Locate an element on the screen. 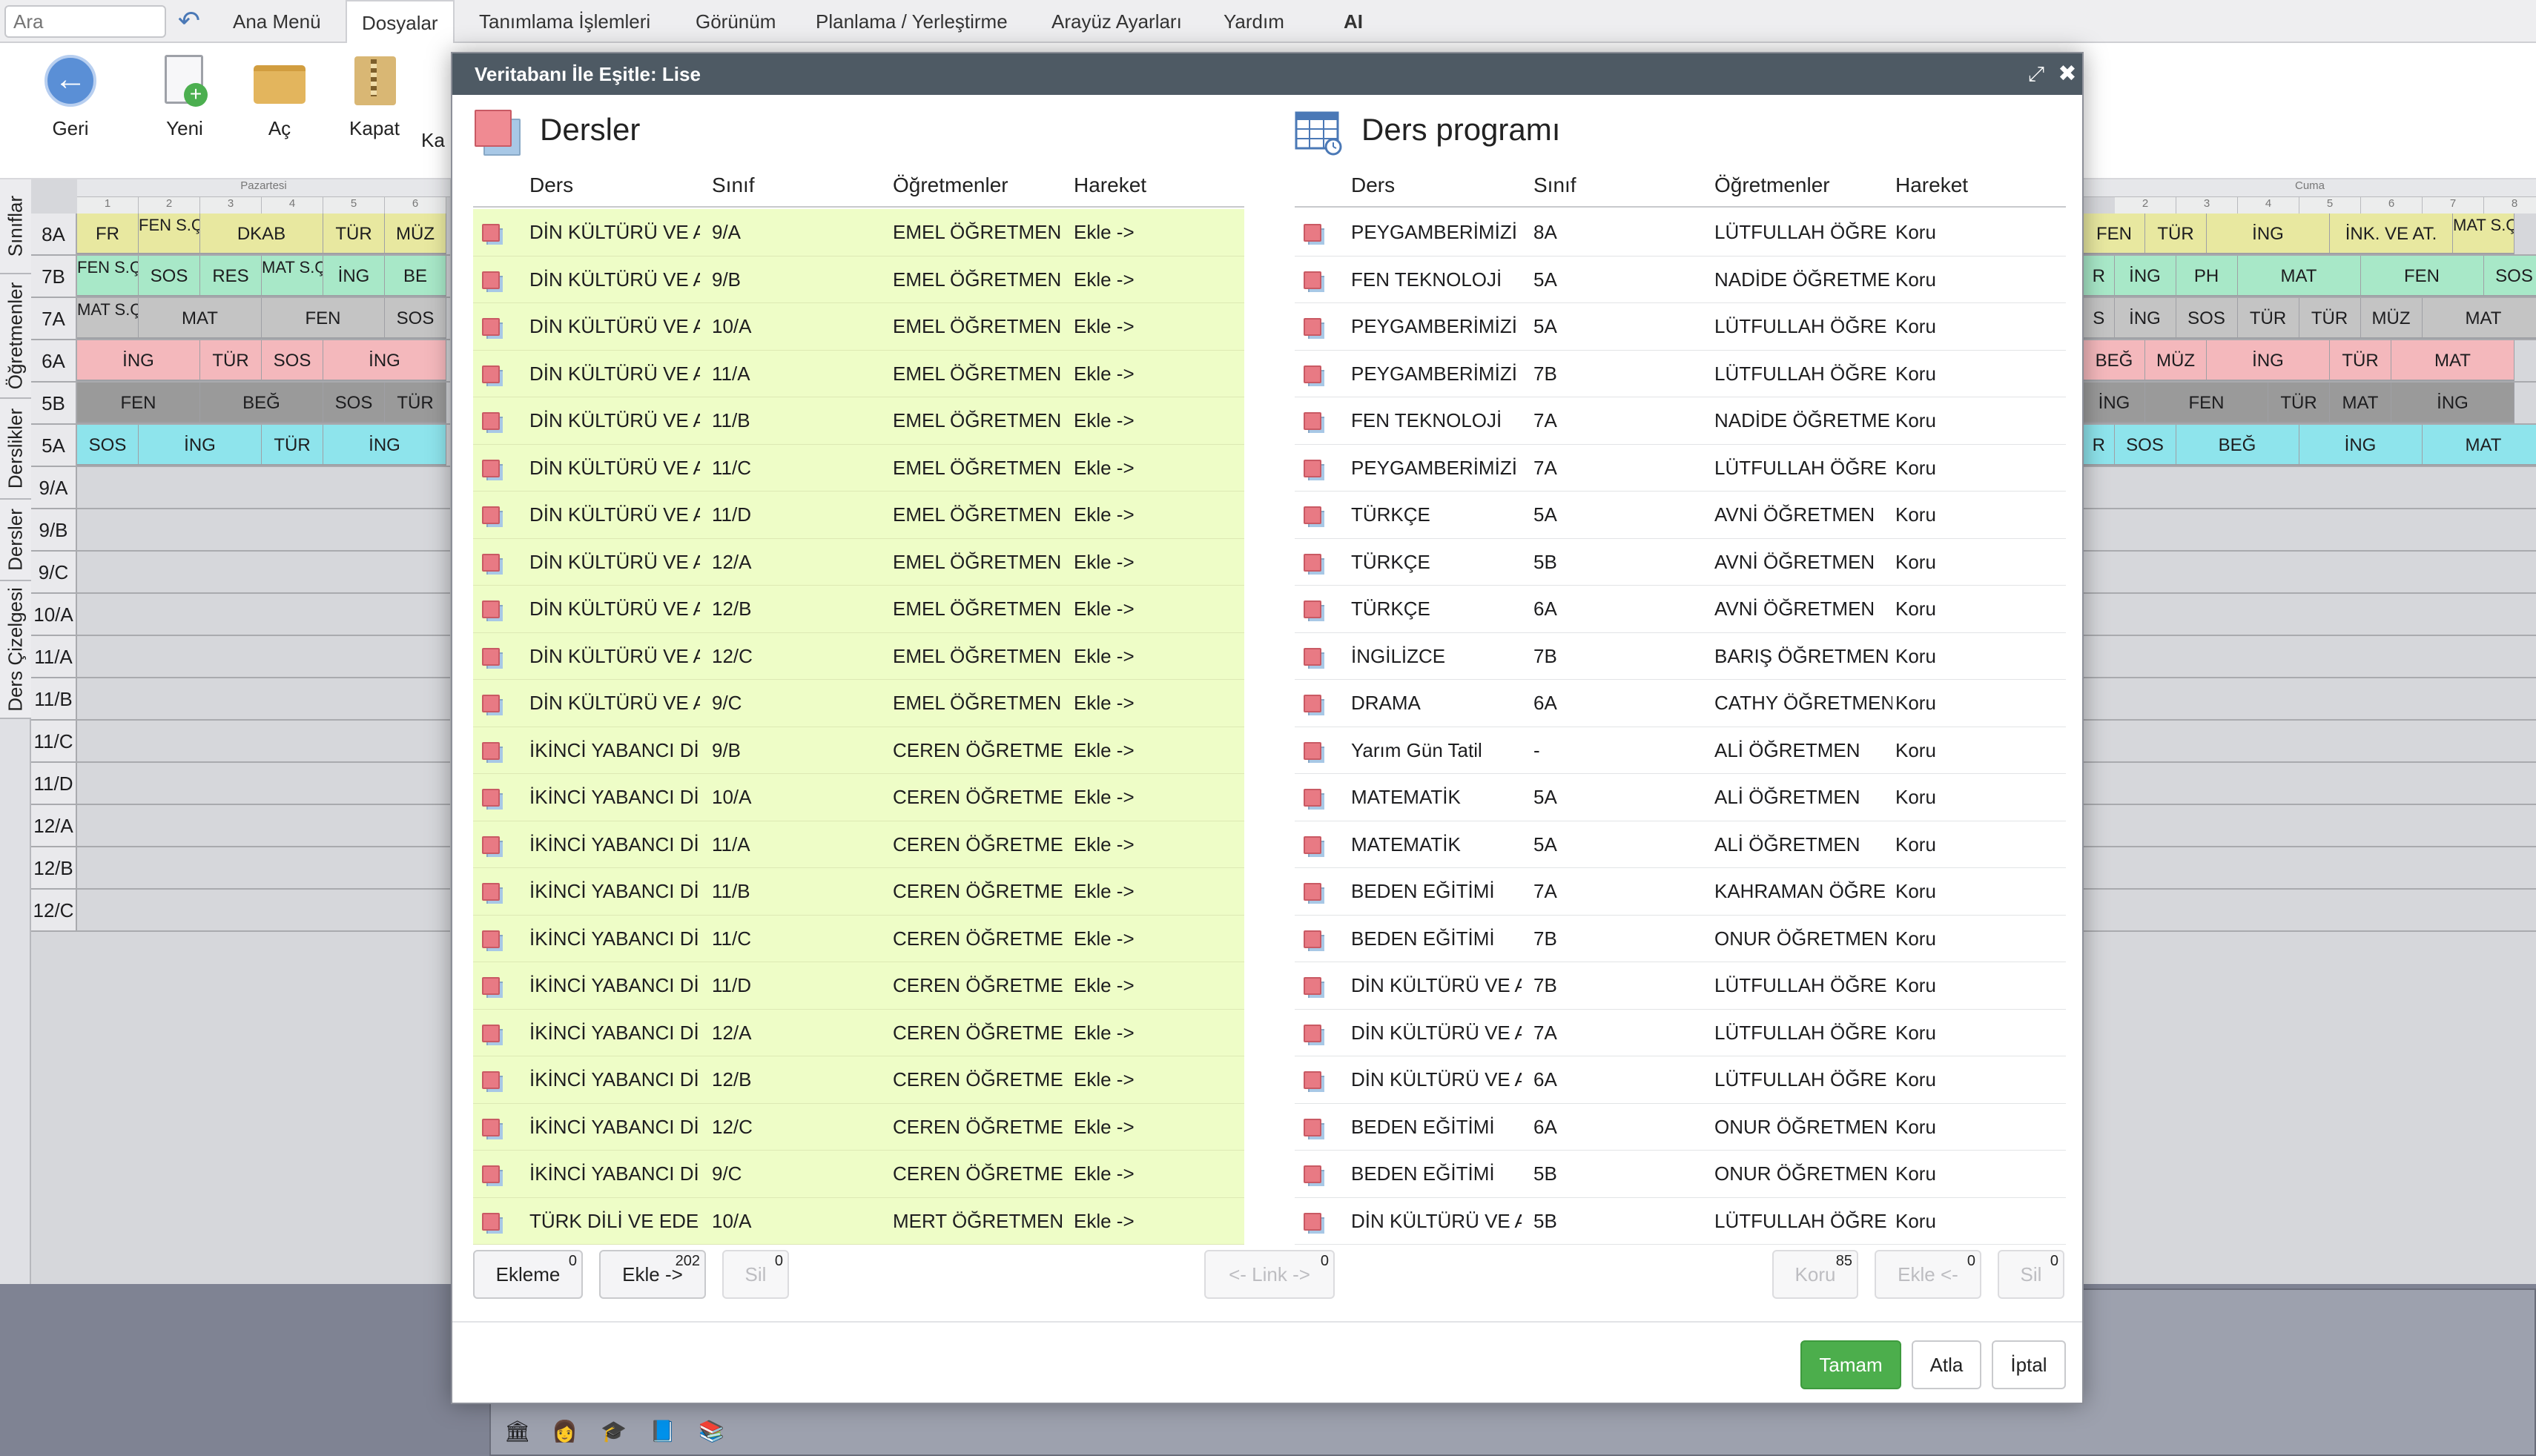 This screenshot has width=2536, height=1456. schedule-row: DRAMA 6A CATHY ÖĞRETMEN Koru is located at coordinates (1681, 703).